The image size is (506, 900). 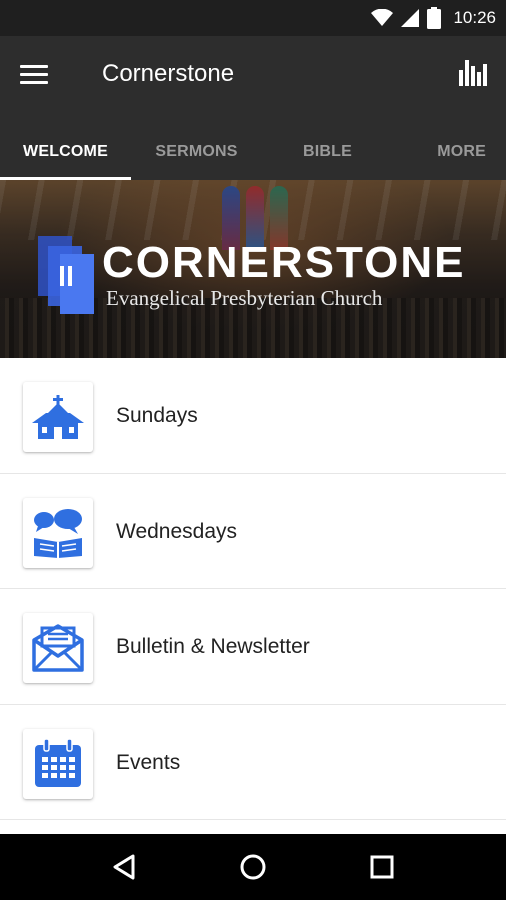 I want to click on church-logo-icon, so click(x=66, y=275).